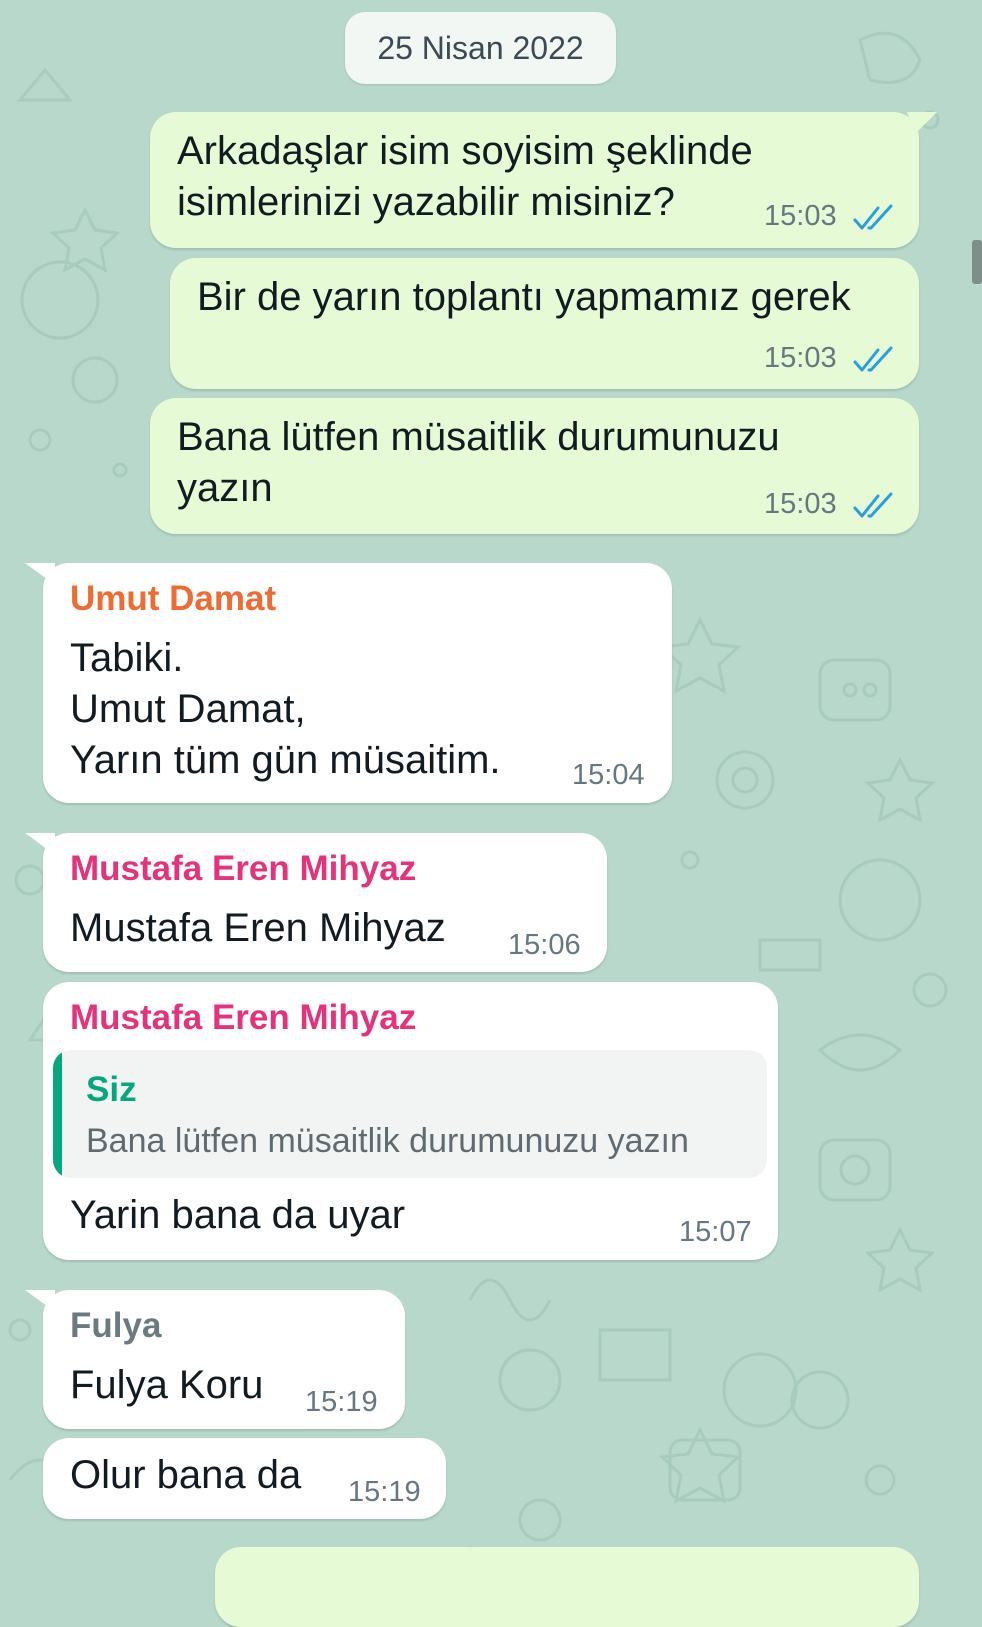 Image resolution: width=982 pixels, height=1627 pixels. Describe the element at coordinates (567, 1587) in the screenshot. I see `message-bubble-outgoing-partial` at that location.